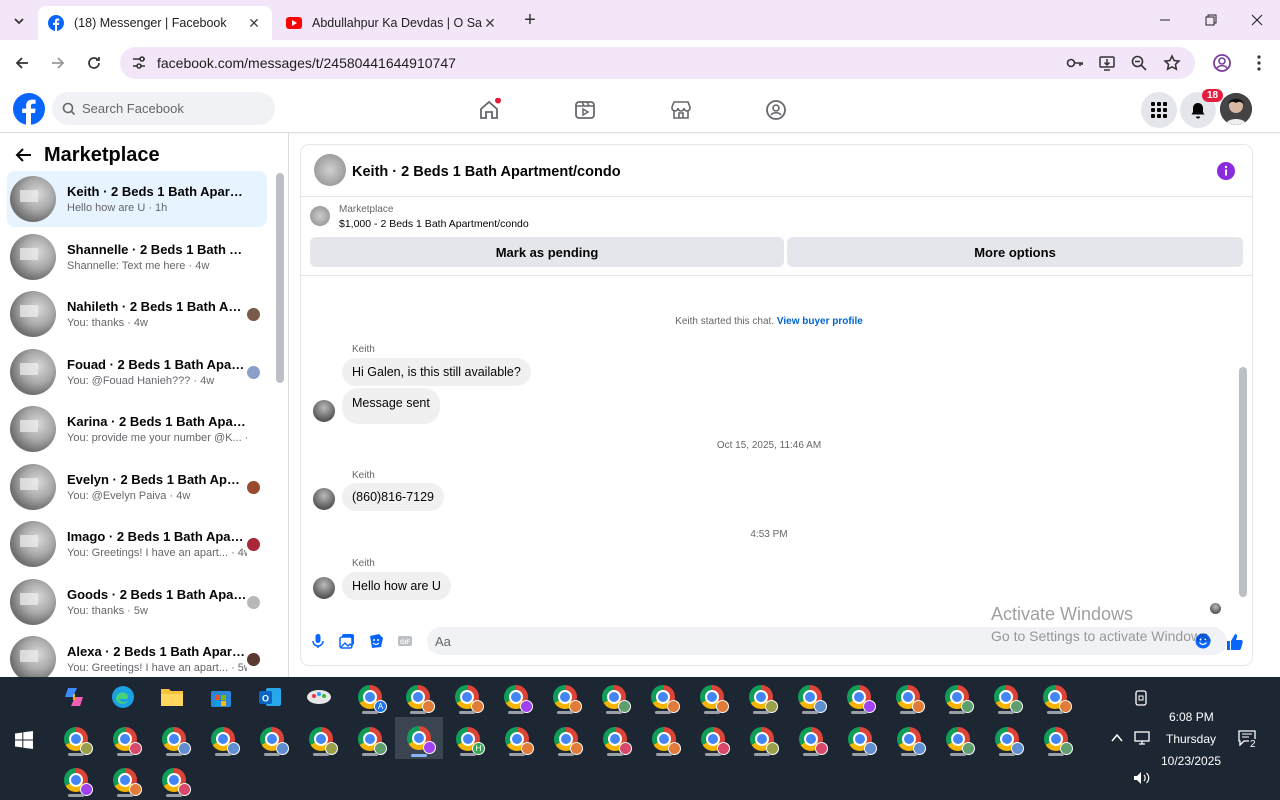  I want to click on minimize-button, so click(1165, 20).